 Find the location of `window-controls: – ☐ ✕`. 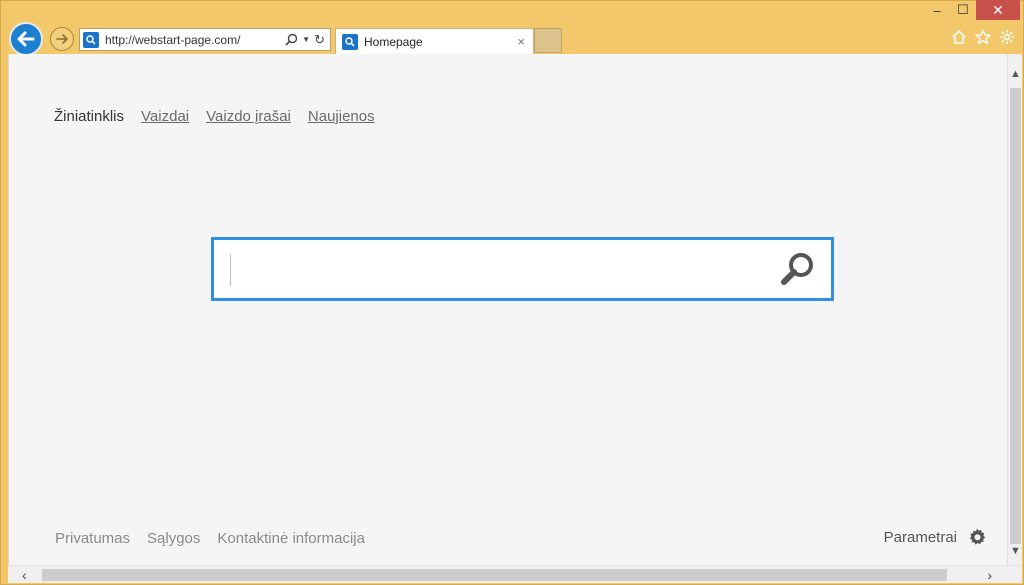

window-controls: – ☐ ✕ is located at coordinates (972, 11).